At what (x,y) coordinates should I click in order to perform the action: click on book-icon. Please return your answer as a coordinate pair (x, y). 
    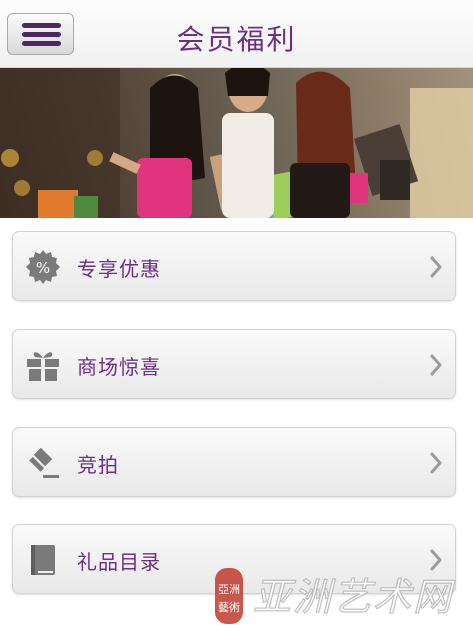
    Looking at the image, I should click on (43, 560).